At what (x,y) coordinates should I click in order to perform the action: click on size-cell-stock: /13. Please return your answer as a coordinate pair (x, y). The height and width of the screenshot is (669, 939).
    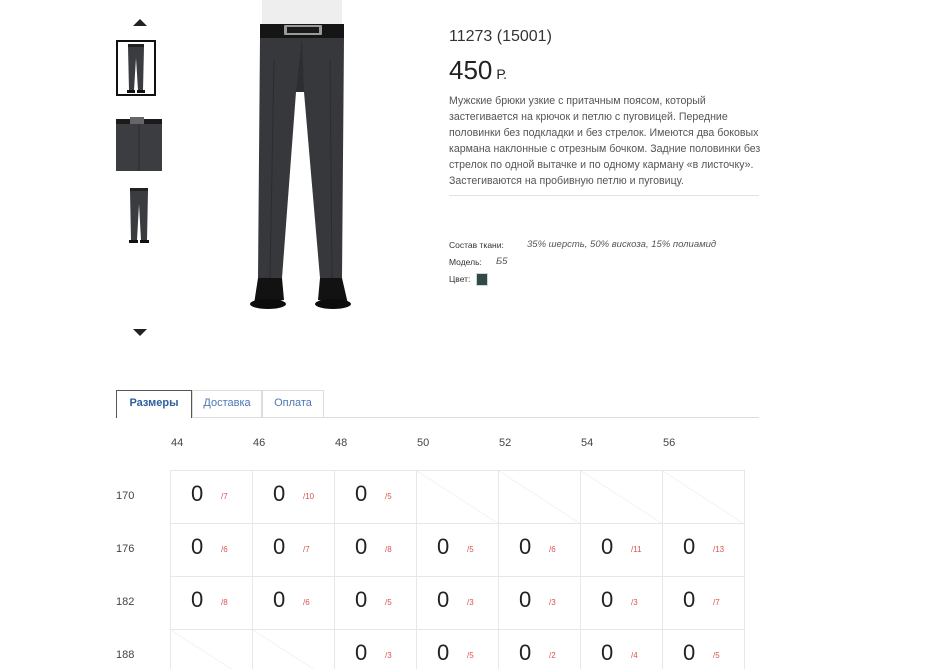
    Looking at the image, I should click on (719, 549).